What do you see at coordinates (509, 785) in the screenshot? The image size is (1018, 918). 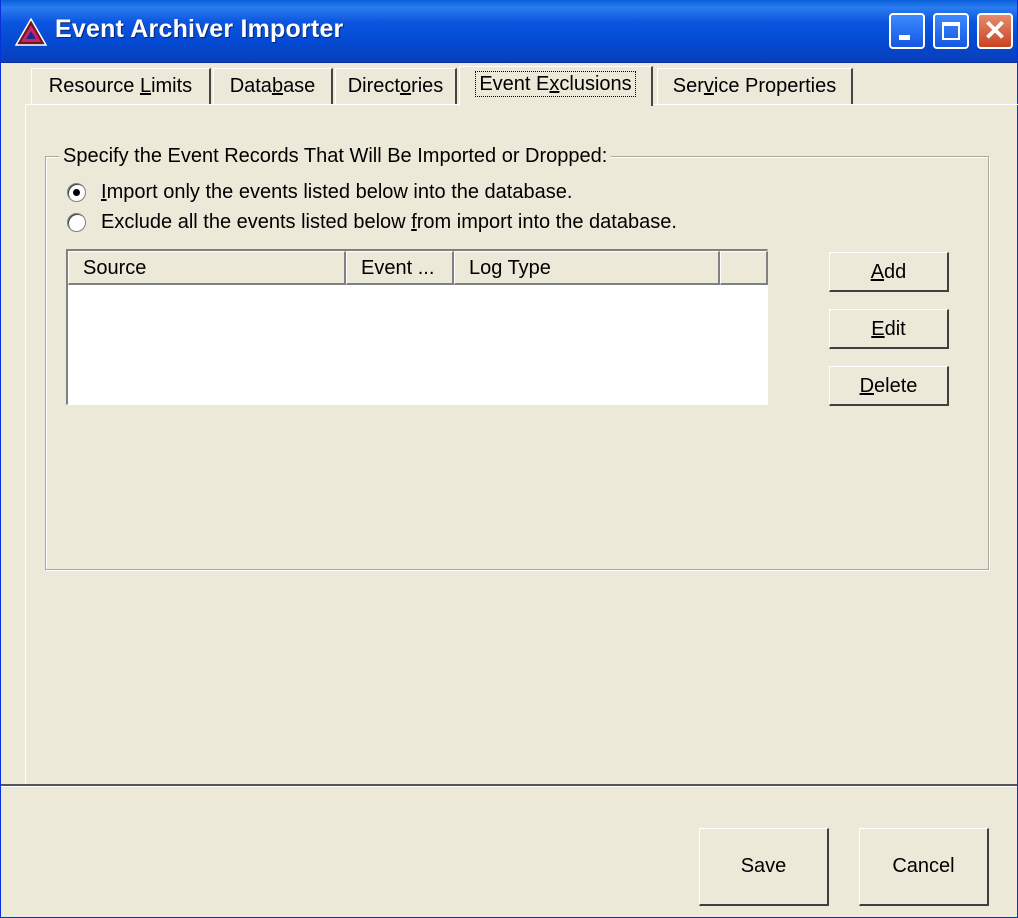 I see `footer-separator` at bounding box center [509, 785].